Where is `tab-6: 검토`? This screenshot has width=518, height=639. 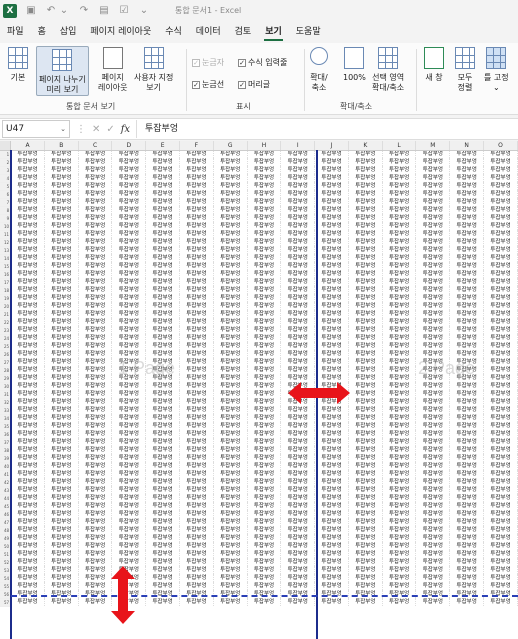
tab-6: 검토 is located at coordinates (243, 32).